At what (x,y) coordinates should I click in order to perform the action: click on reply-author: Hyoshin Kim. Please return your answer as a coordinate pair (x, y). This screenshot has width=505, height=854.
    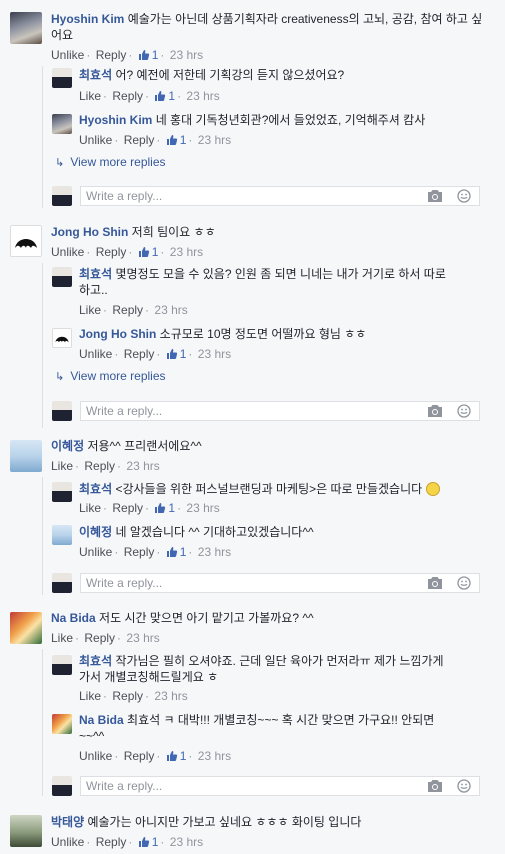
    Looking at the image, I should click on (115, 120).